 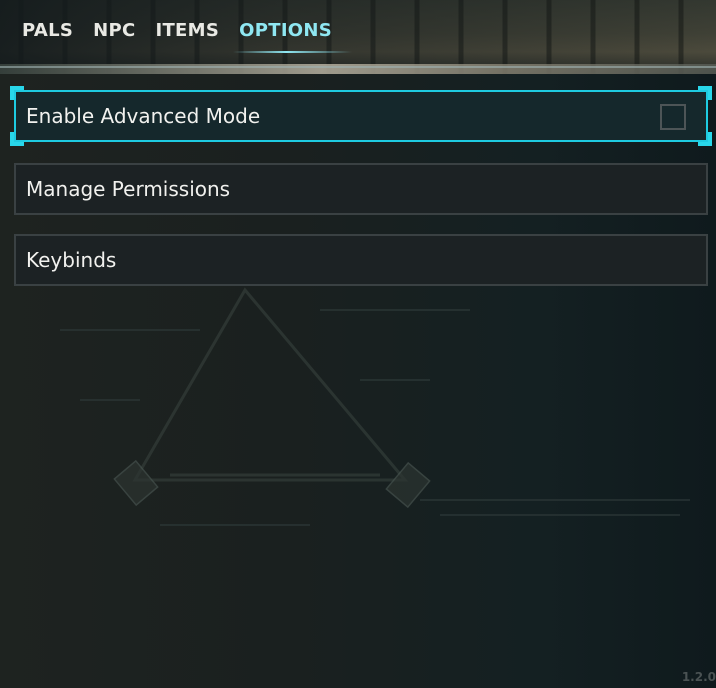 I want to click on tab-pals: PALS, so click(x=47, y=33).